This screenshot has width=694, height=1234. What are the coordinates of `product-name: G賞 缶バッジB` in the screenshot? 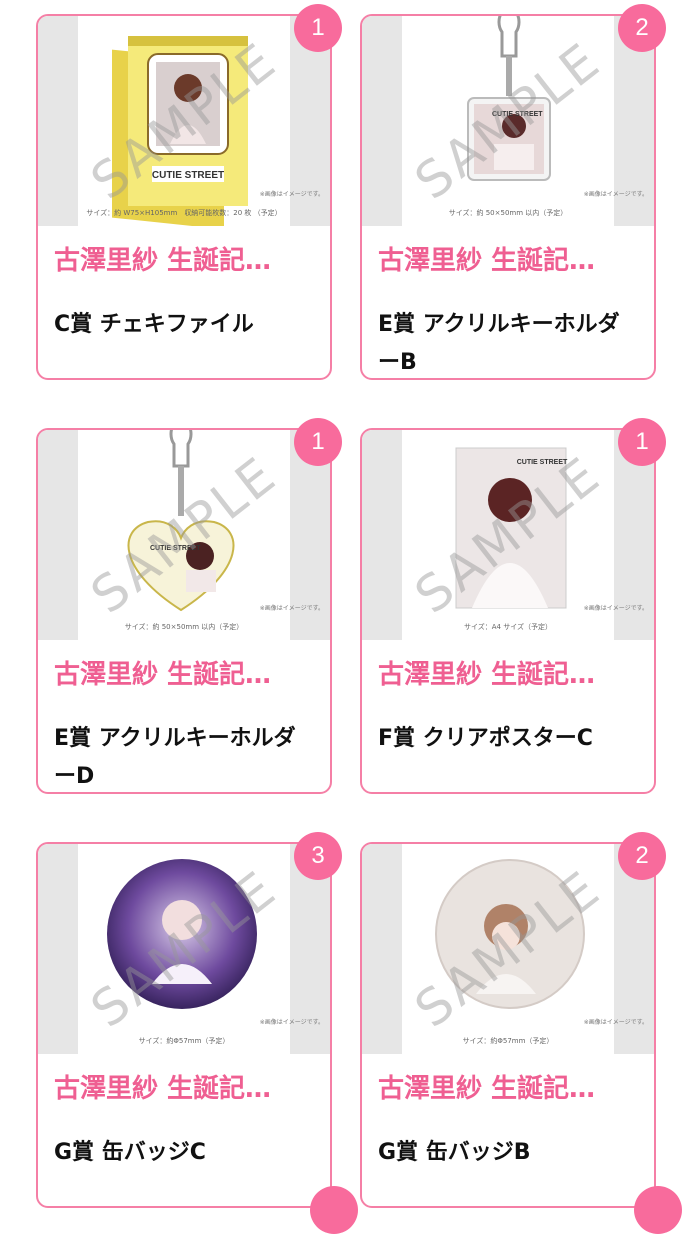 It's located at (509, 1153).